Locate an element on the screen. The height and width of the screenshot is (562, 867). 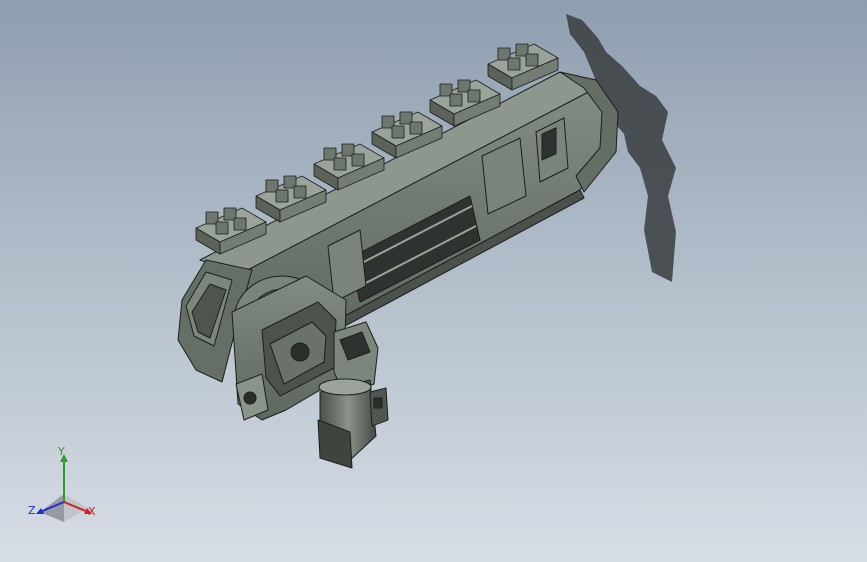
orientation-triad: Y X Z is located at coordinates (66, 486).